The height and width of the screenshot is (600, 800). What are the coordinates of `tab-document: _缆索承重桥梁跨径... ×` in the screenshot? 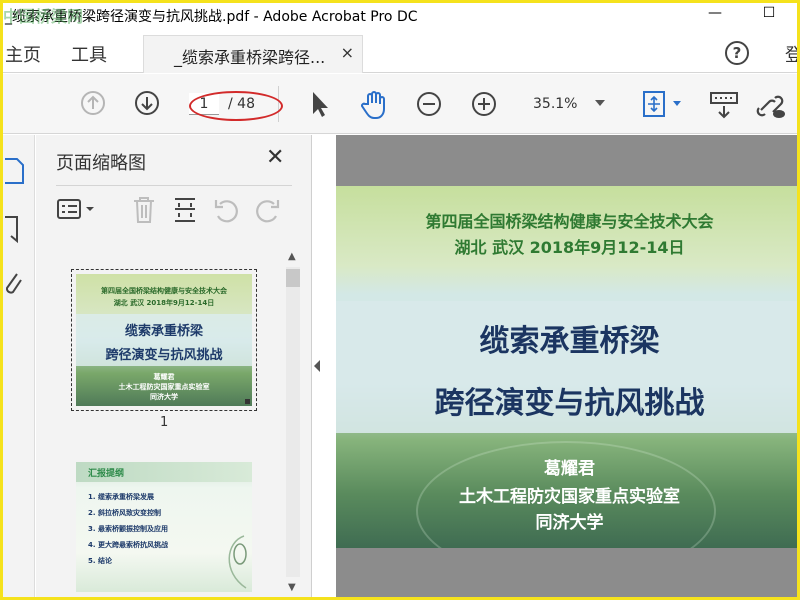 It's located at (253, 54).